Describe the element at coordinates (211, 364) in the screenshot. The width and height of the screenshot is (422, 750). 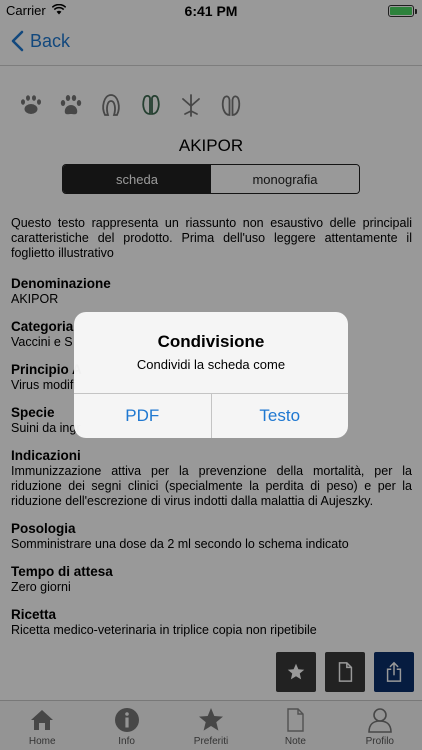
I see `alert-message: Condividi la scheda come` at that location.